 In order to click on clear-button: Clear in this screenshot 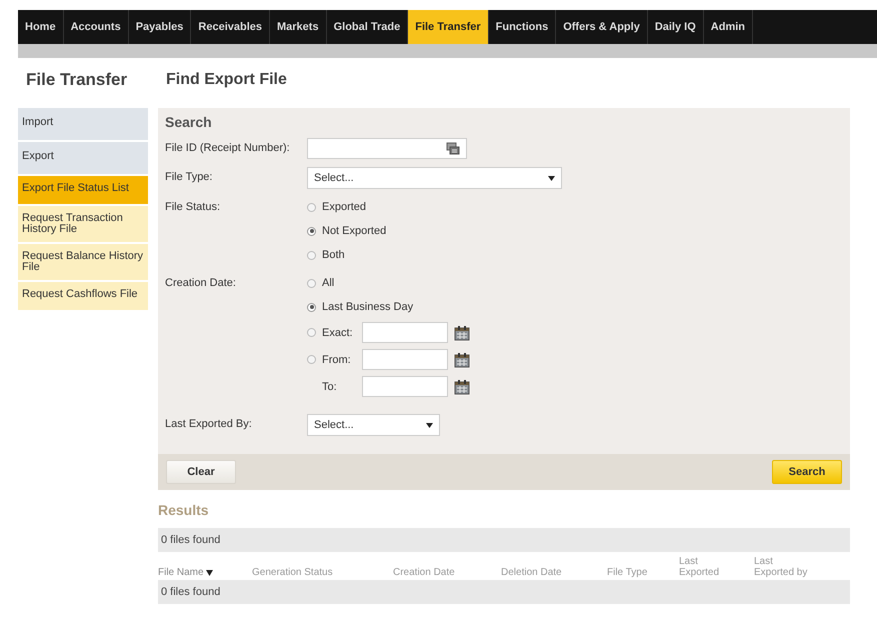, I will do `click(201, 472)`.